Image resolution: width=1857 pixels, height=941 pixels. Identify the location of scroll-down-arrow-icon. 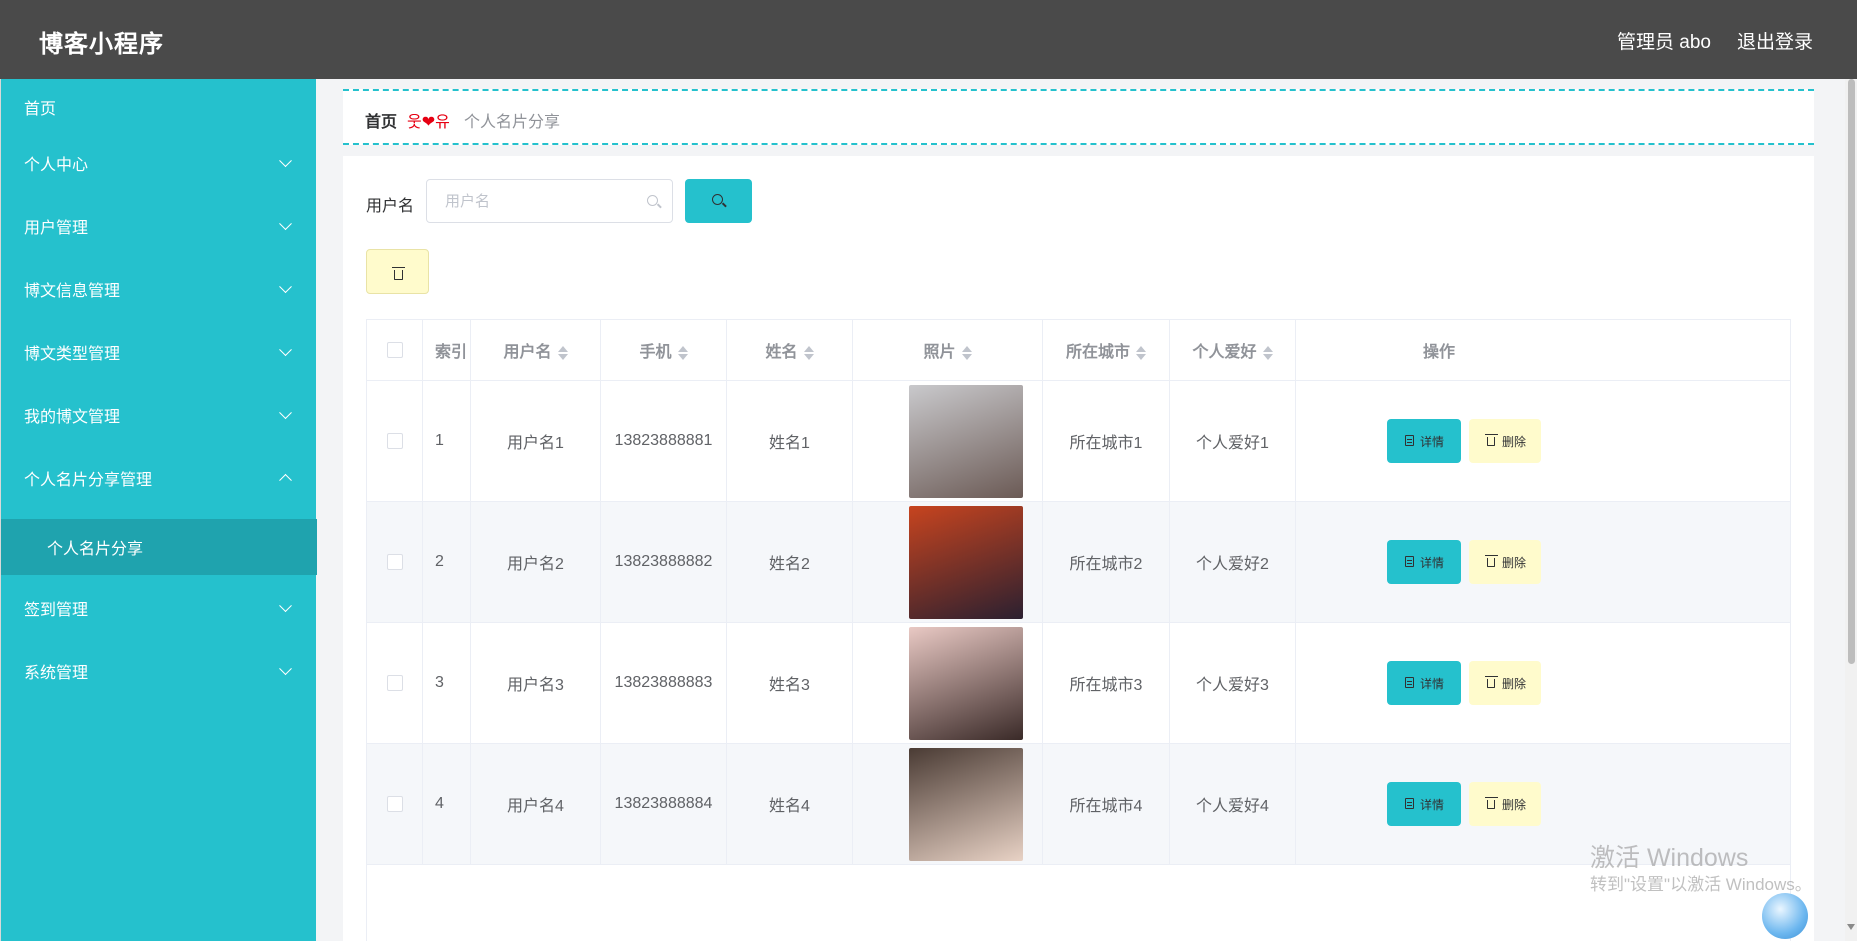
(1851, 927).